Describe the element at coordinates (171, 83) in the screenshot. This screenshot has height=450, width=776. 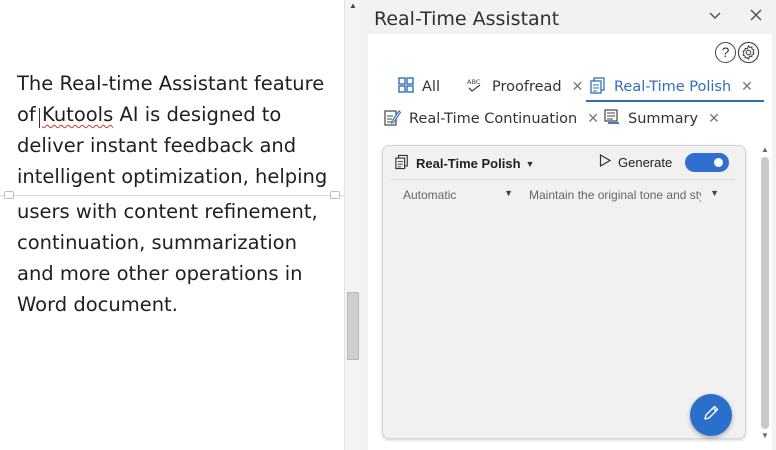
I see `document-line: The Real-time Assistant feature` at that location.